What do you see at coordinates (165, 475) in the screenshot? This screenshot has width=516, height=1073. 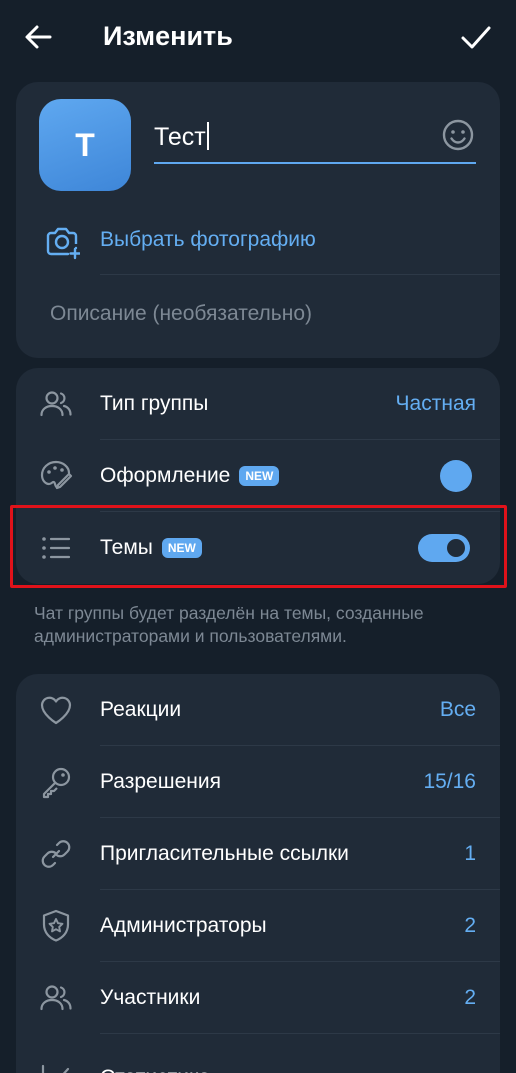 I see `appearance-text: Оформление` at bounding box center [165, 475].